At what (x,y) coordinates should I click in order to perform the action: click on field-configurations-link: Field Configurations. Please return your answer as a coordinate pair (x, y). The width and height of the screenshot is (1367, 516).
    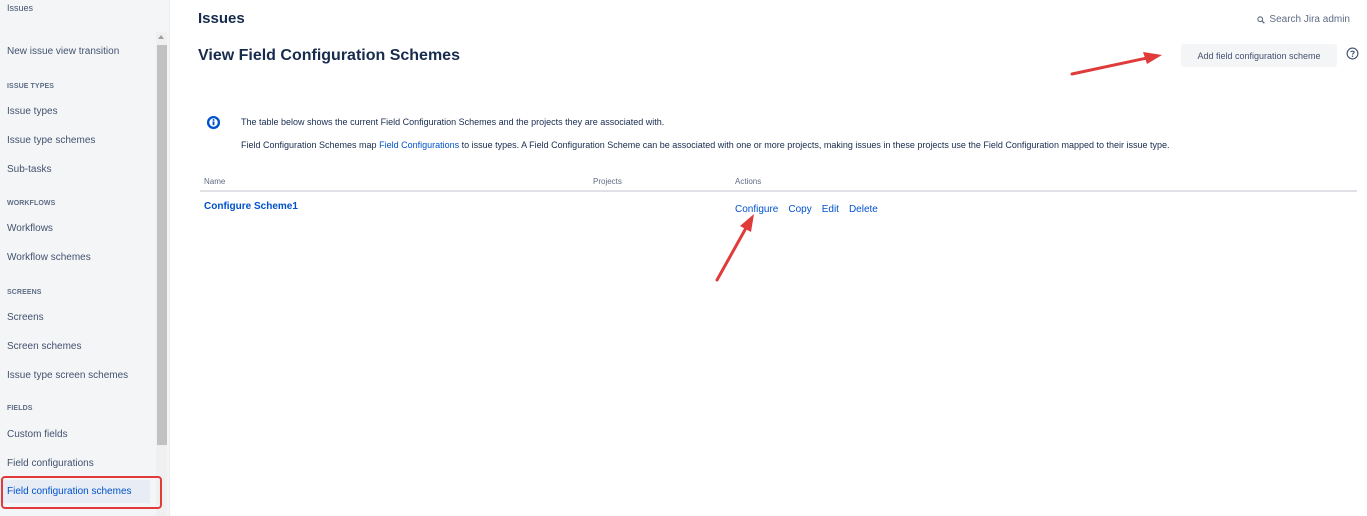
    Looking at the image, I should click on (419, 145).